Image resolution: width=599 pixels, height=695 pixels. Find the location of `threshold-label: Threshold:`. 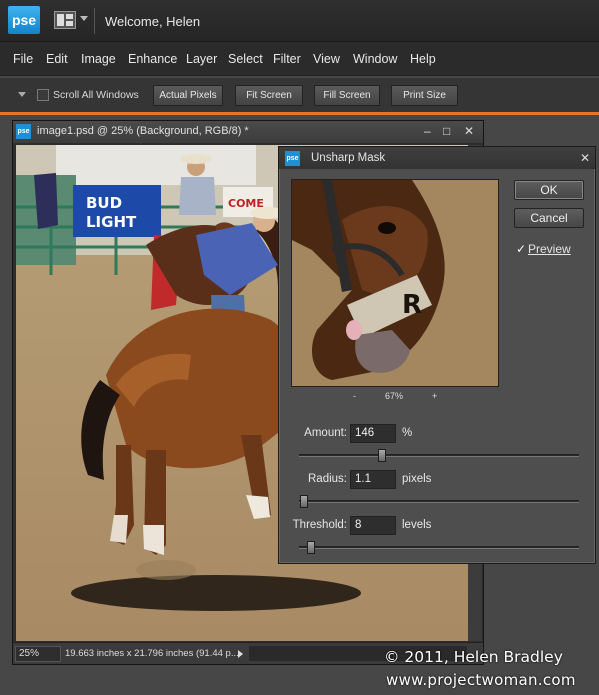

threshold-label: Threshold: is located at coordinates (319, 525).